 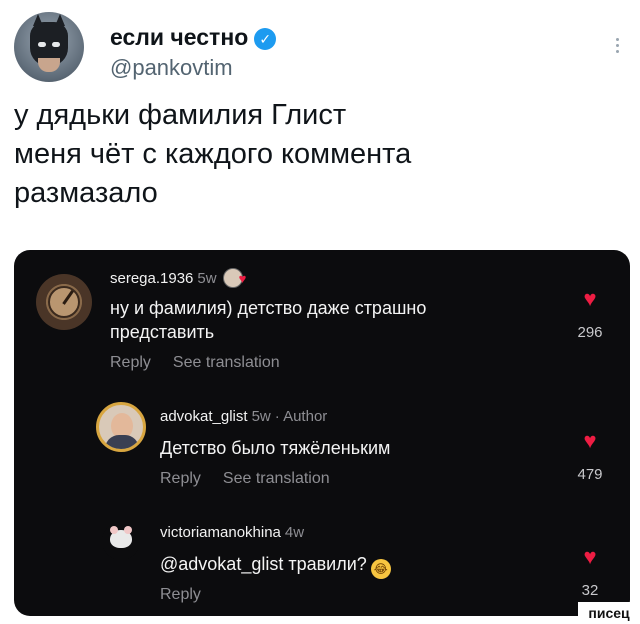 I want to click on like-count: 32, so click(x=590, y=590).